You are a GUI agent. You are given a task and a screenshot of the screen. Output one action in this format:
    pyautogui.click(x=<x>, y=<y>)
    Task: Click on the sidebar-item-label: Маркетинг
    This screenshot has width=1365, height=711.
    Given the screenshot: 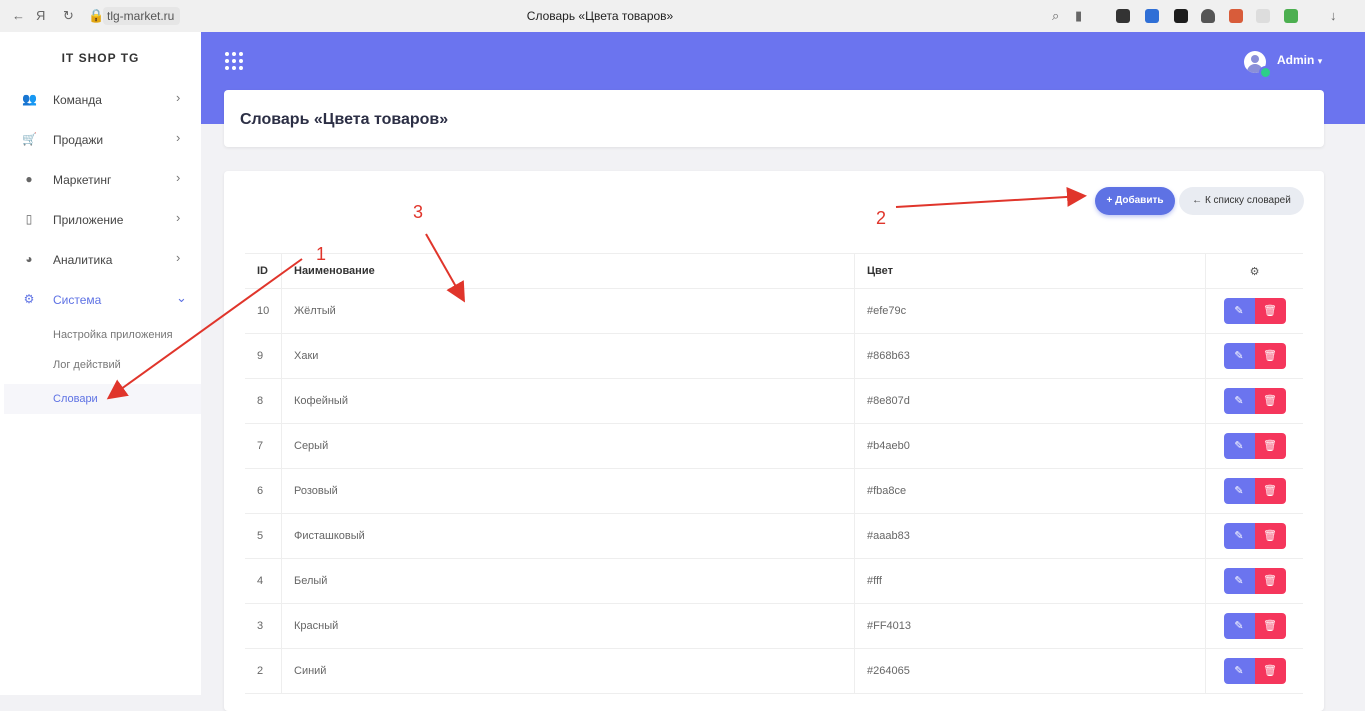 What is the action you would take?
    pyautogui.click(x=82, y=180)
    